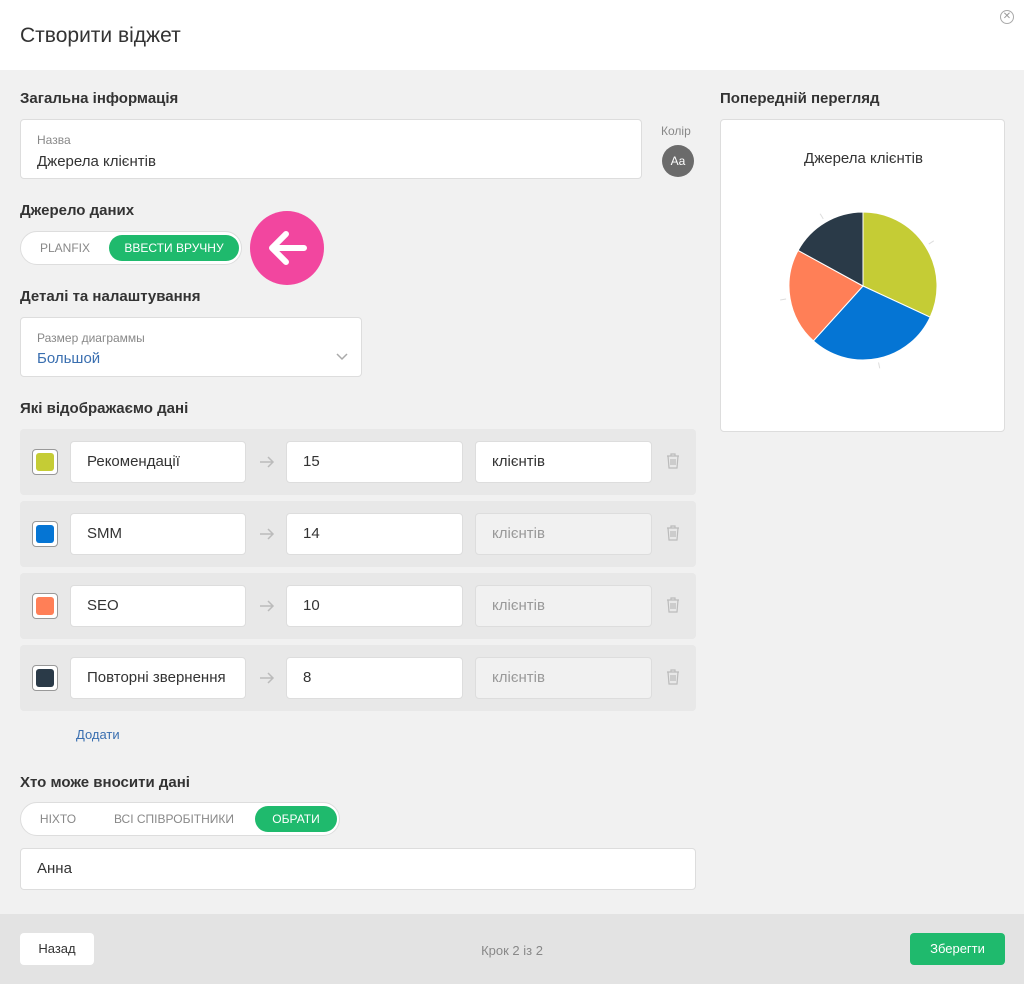 The width and height of the screenshot is (1024, 984). I want to click on series-value-input: 10, so click(374, 606).